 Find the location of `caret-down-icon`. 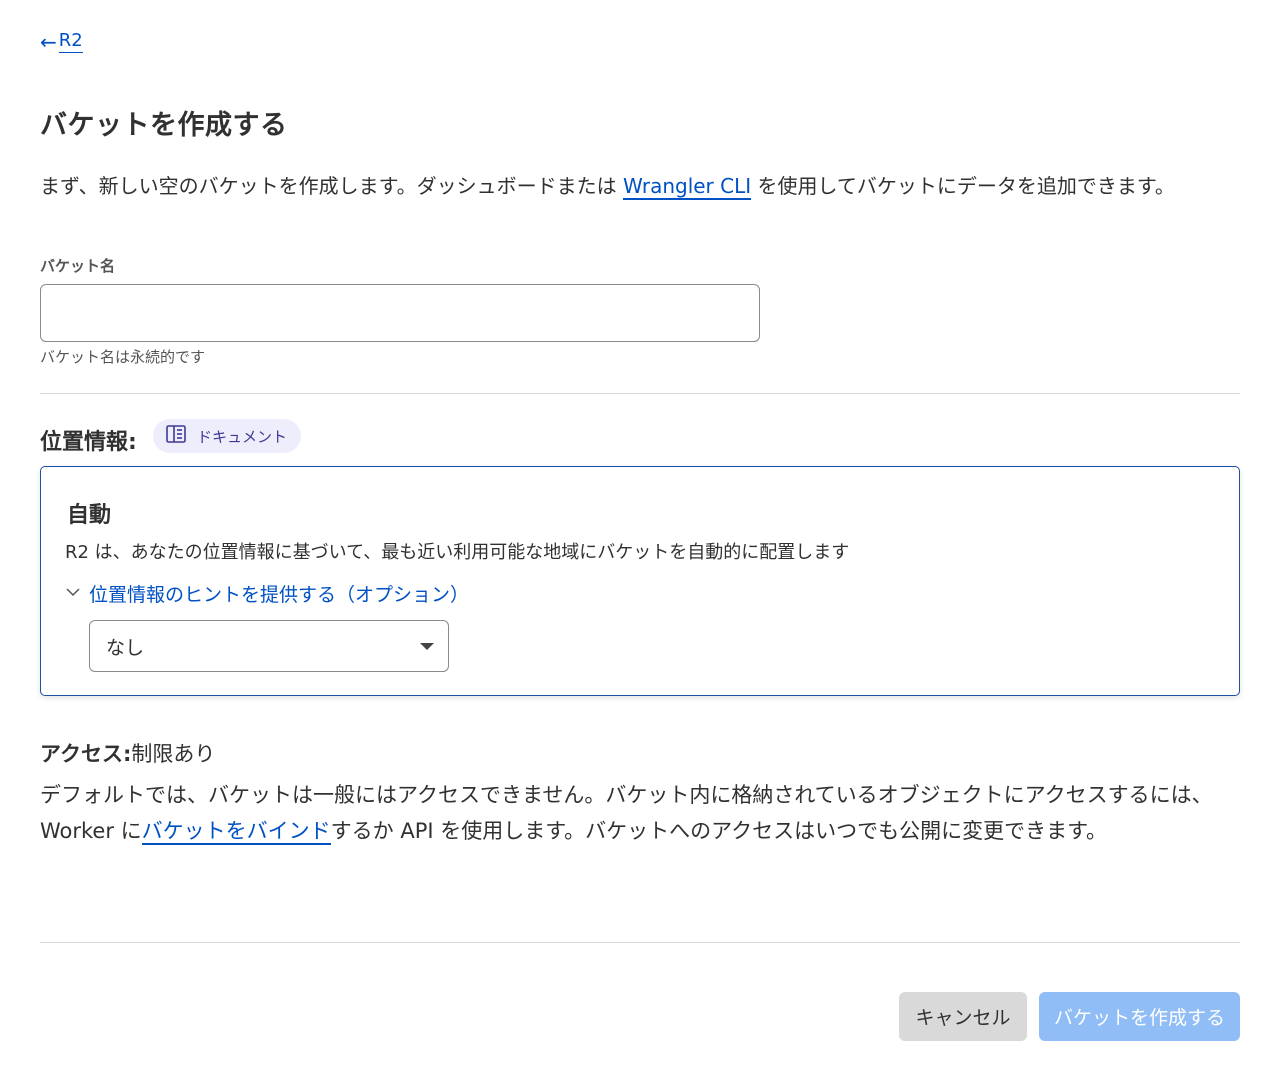

caret-down-icon is located at coordinates (427, 646).